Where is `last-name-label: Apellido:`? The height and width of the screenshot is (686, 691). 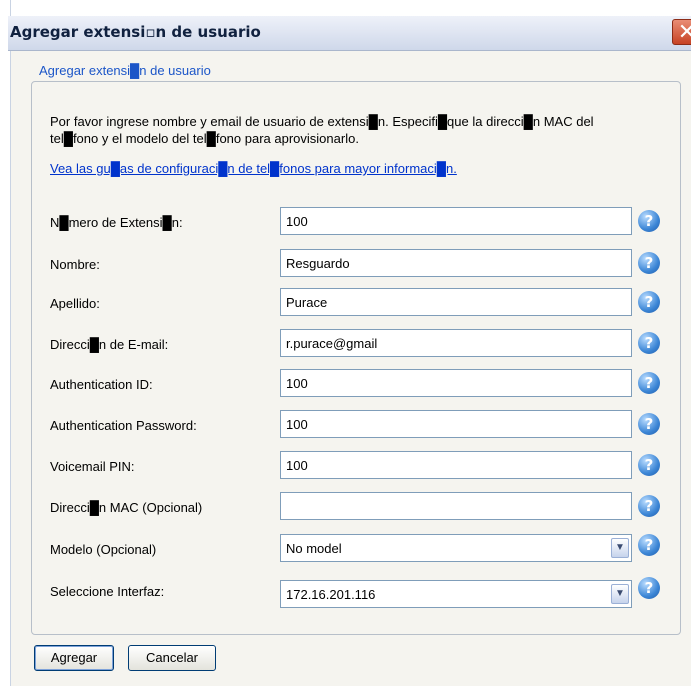 last-name-label: Apellido: is located at coordinates (75, 303).